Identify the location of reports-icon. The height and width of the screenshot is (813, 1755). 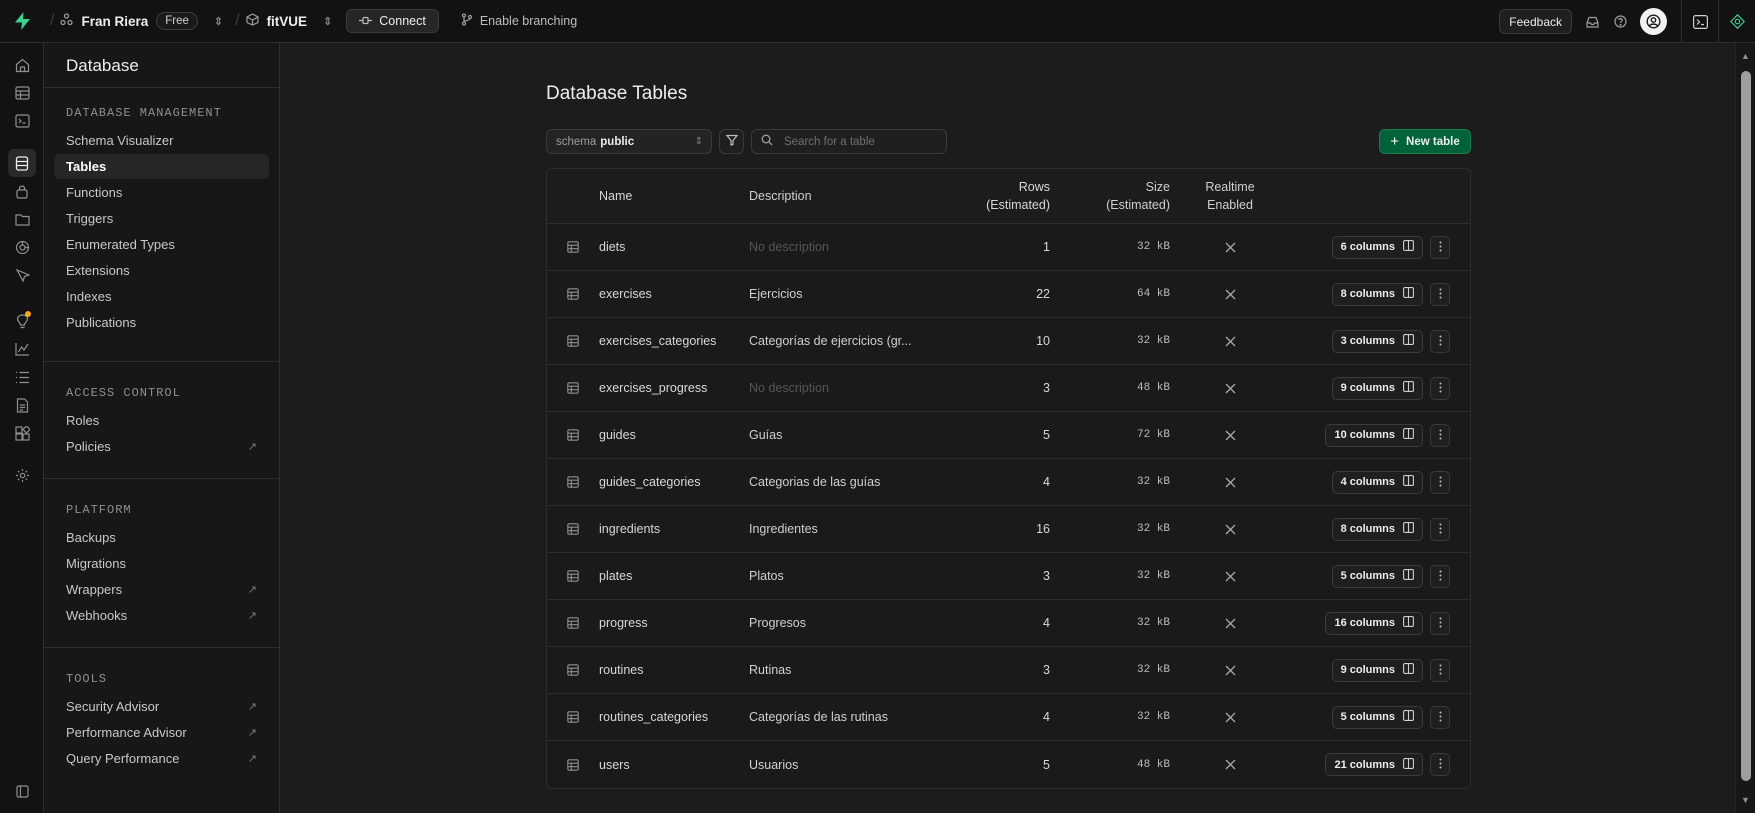
(22, 349).